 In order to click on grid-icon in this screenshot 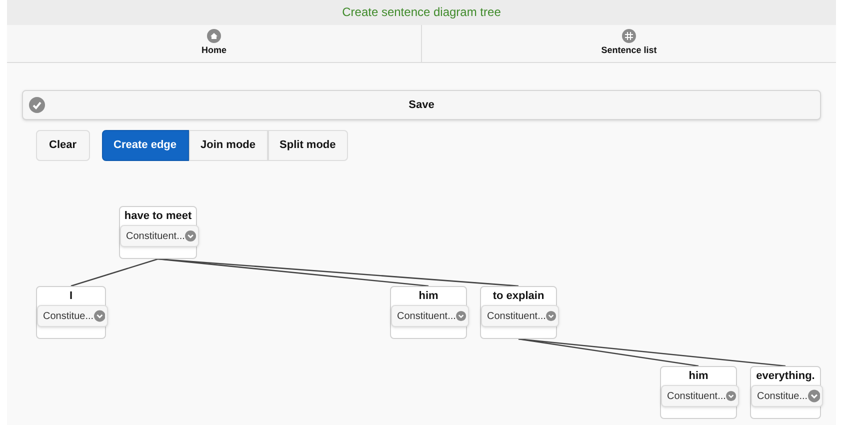, I will do `click(629, 36)`.